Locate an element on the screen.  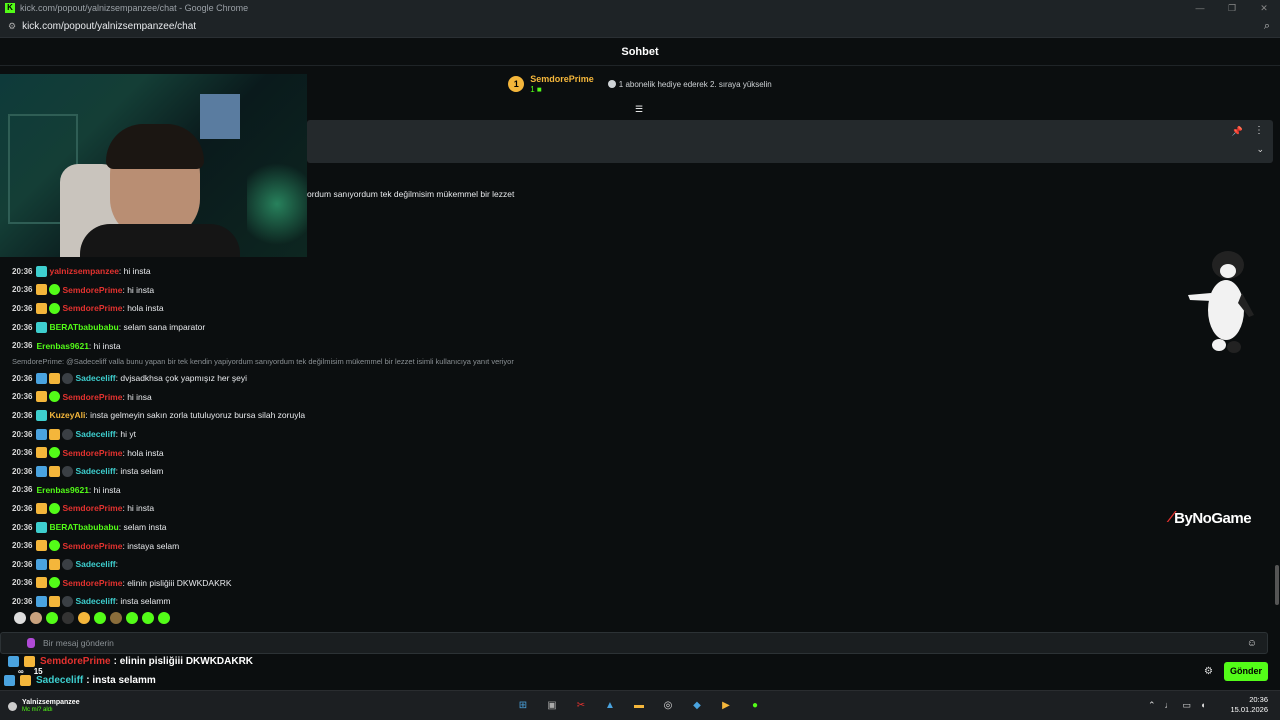
leader-name: SemdorePrime is located at coordinates (562, 79).